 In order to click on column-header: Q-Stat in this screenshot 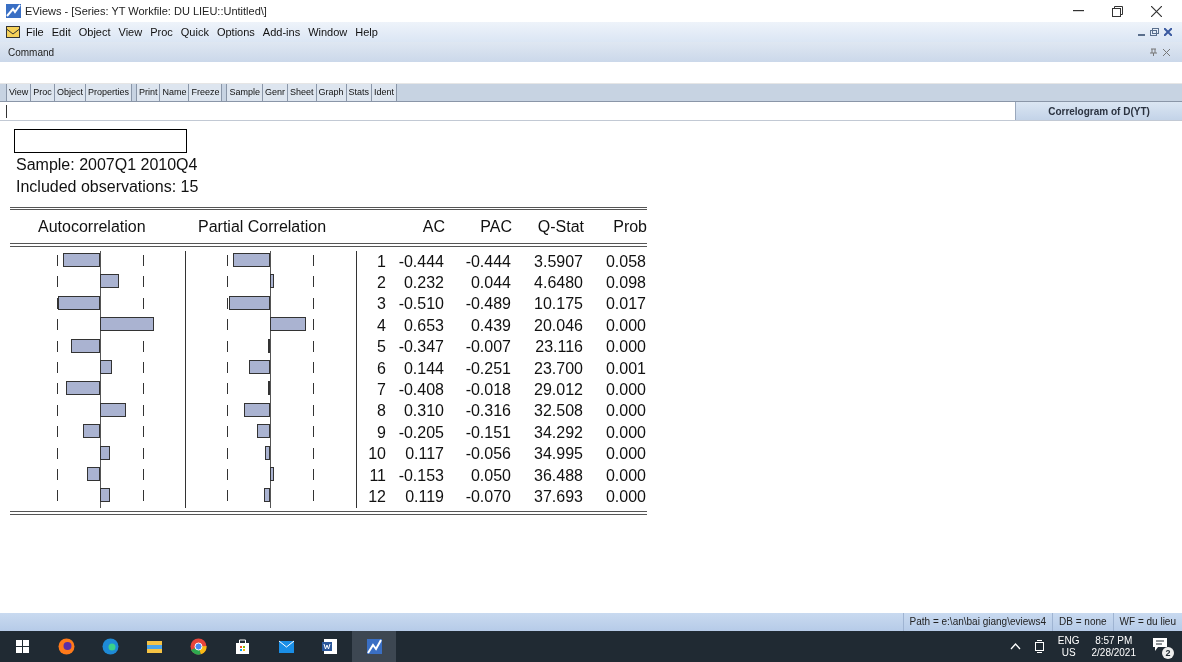, I will do `click(560, 226)`.